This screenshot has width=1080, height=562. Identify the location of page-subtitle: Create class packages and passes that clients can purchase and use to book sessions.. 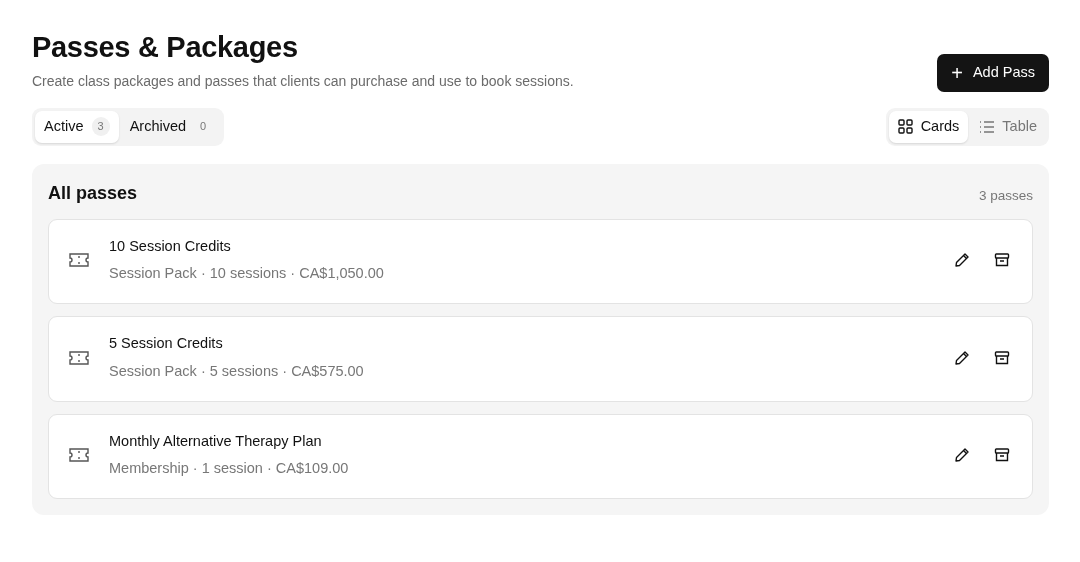
(303, 81).